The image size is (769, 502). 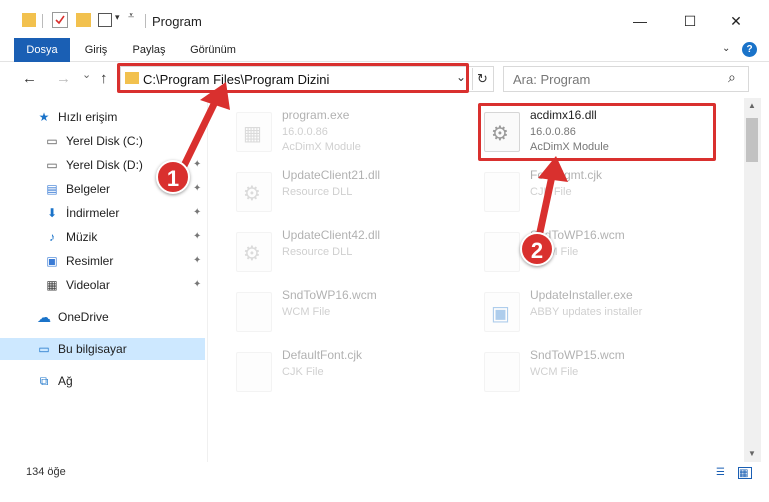 I want to click on chevron-down-icon: ⩡, so click(x=131, y=16).